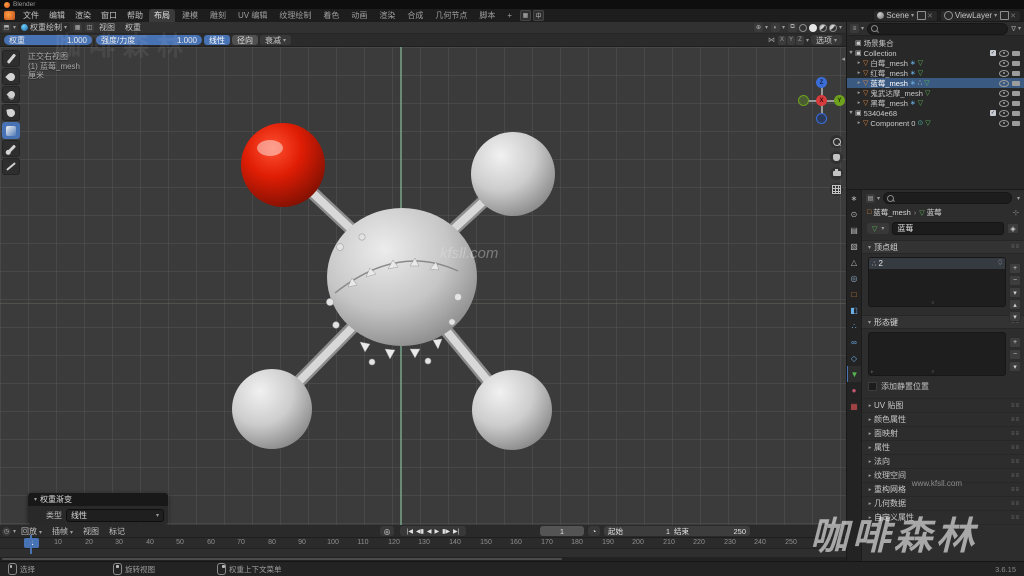  Describe the element at coordinates (872, 386) in the screenshot. I see `rest-position-checkbox` at that location.